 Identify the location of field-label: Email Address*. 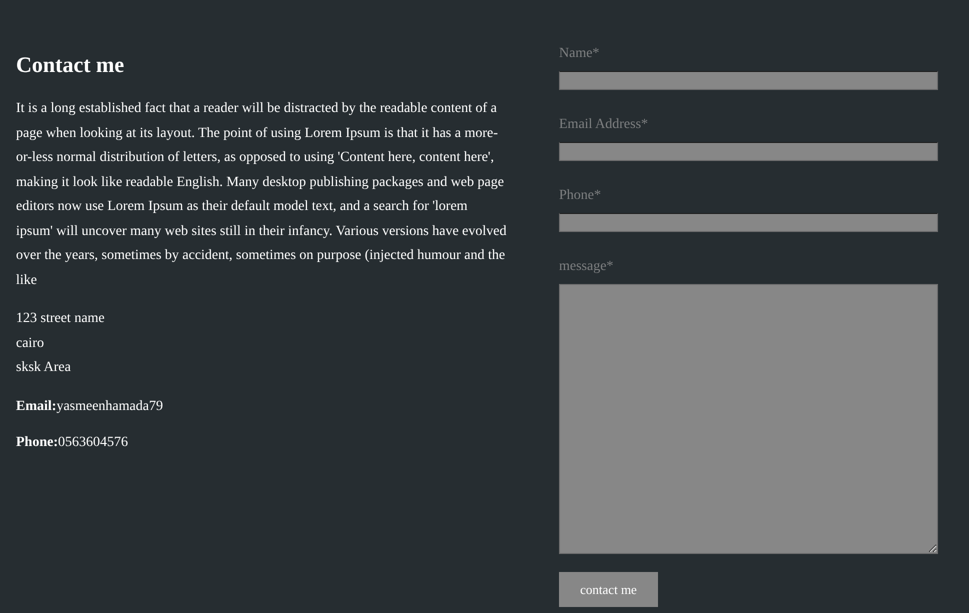
(603, 125).